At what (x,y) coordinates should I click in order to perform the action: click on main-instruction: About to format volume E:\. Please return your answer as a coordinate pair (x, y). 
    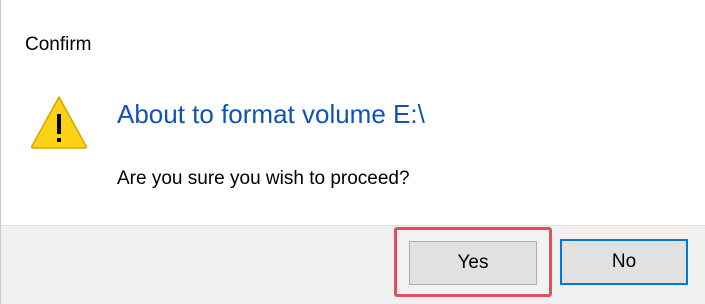
    Looking at the image, I should click on (271, 114).